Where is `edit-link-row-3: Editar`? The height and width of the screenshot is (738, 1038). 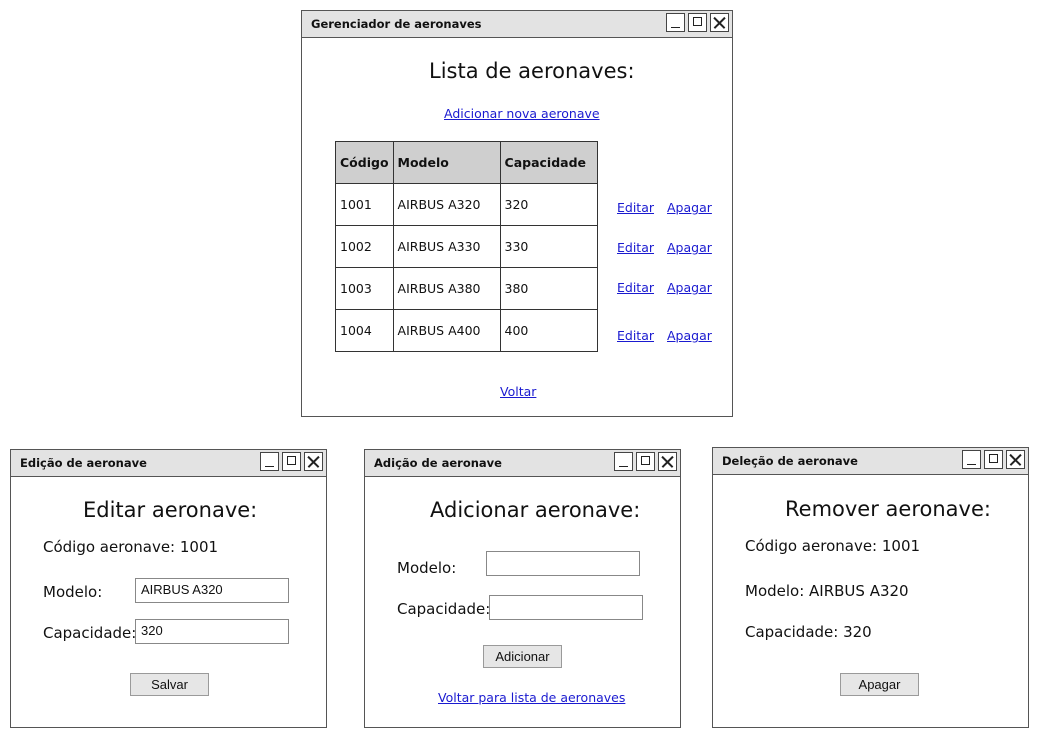
edit-link-row-3: Editar is located at coordinates (635, 287).